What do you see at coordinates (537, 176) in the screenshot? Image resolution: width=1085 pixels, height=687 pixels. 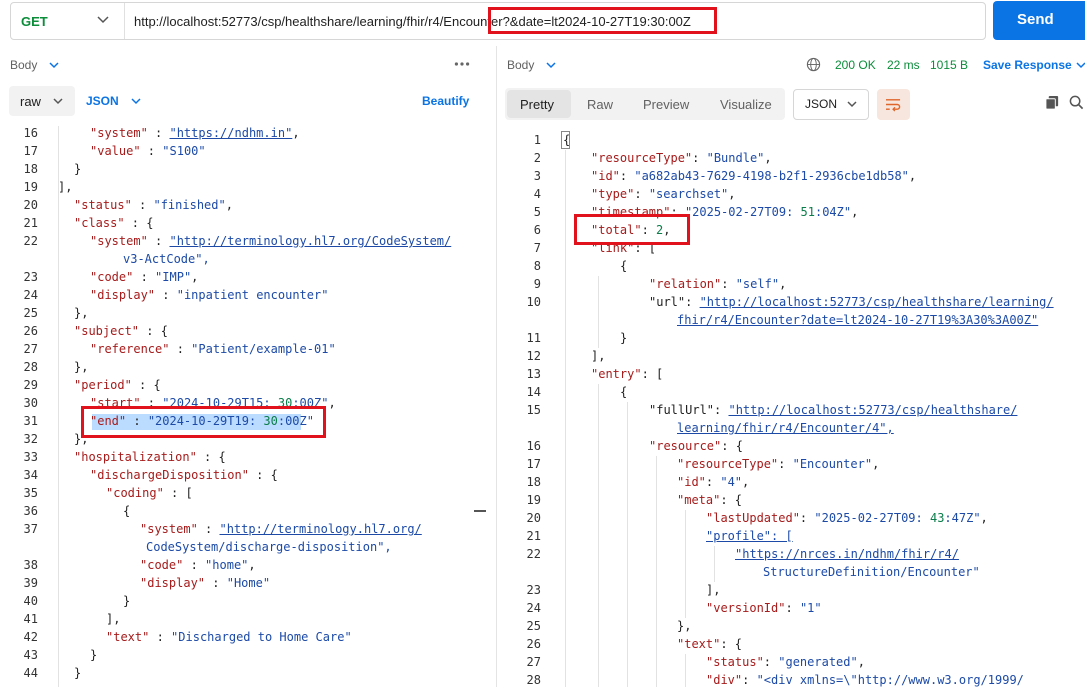 I see `line-number: 3` at bounding box center [537, 176].